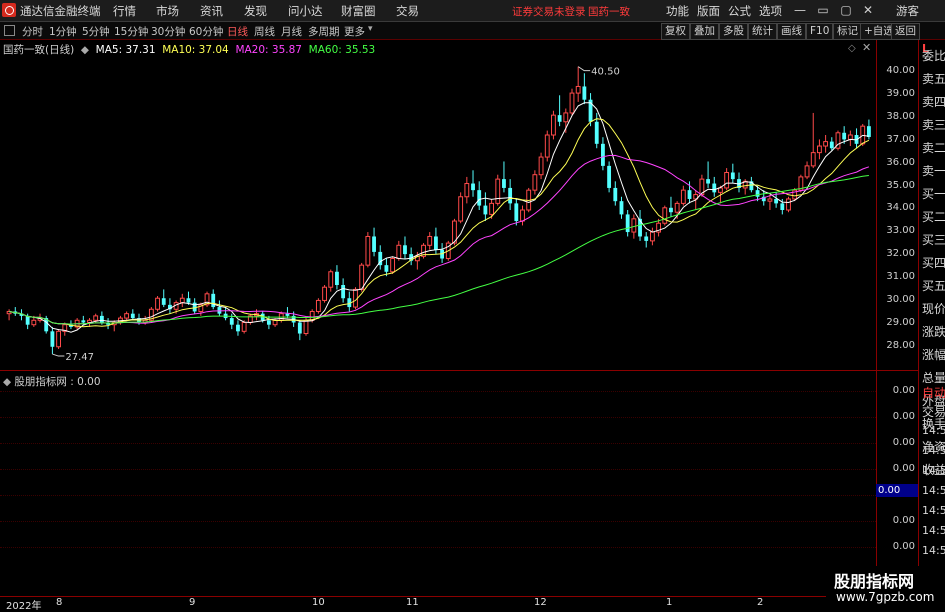  Describe the element at coordinates (407, 11) in the screenshot. I see `menu-jiaoyi: 交易` at that location.